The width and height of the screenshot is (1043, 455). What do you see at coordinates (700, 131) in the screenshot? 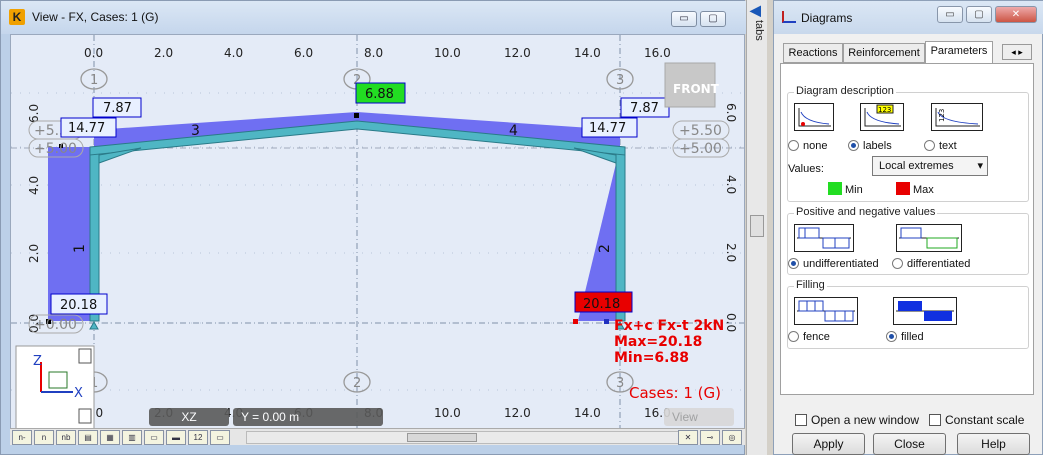
I see `level-label: +5.50` at bounding box center [700, 131].